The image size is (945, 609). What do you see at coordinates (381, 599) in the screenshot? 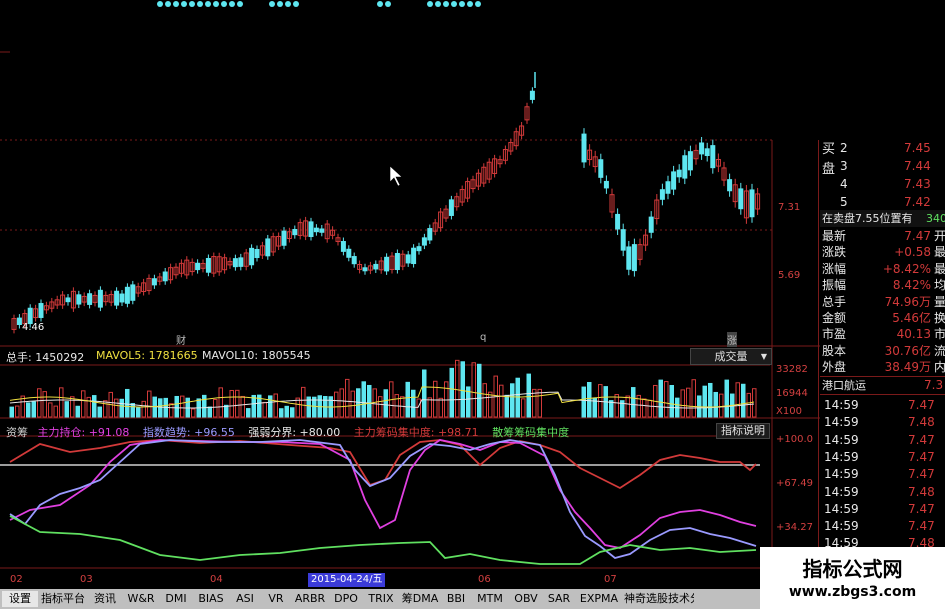
I see `tab-indicator: TRIX` at bounding box center [381, 599].